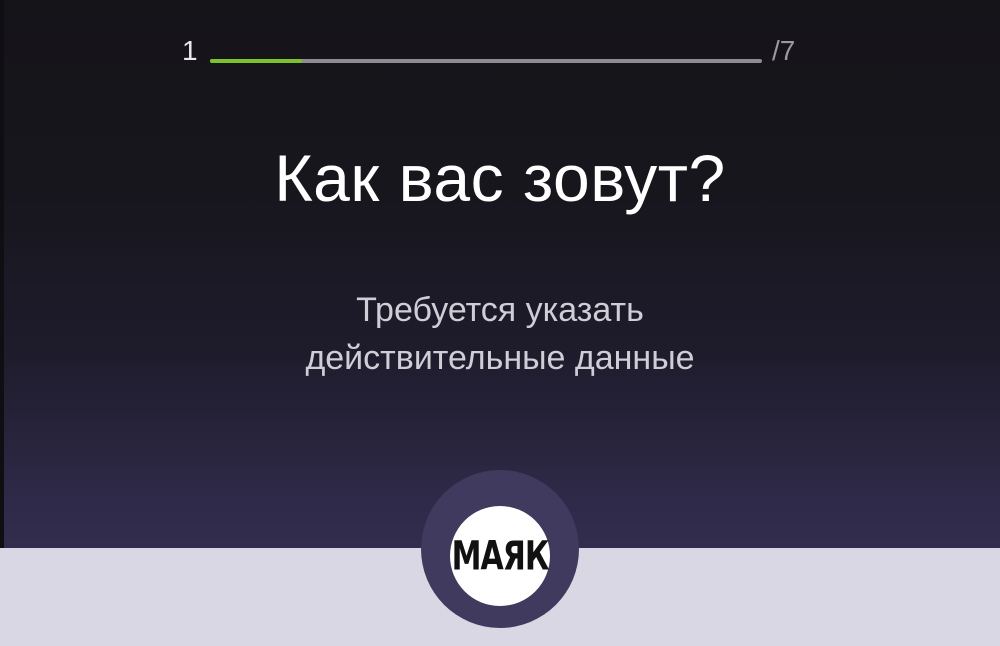 Image resolution: width=1000 pixels, height=646 pixels. What do you see at coordinates (256, 61) in the screenshot?
I see `progress-bar-fill` at bounding box center [256, 61].